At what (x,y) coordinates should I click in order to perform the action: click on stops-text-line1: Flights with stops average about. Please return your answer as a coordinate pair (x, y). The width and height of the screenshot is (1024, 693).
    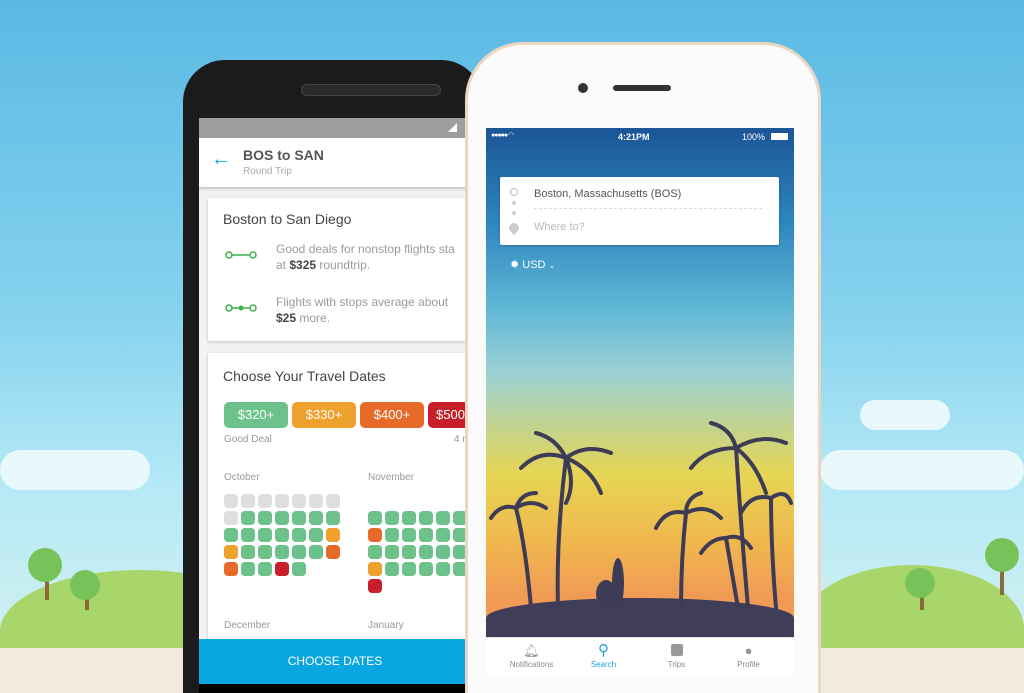
    Looking at the image, I should click on (362, 302).